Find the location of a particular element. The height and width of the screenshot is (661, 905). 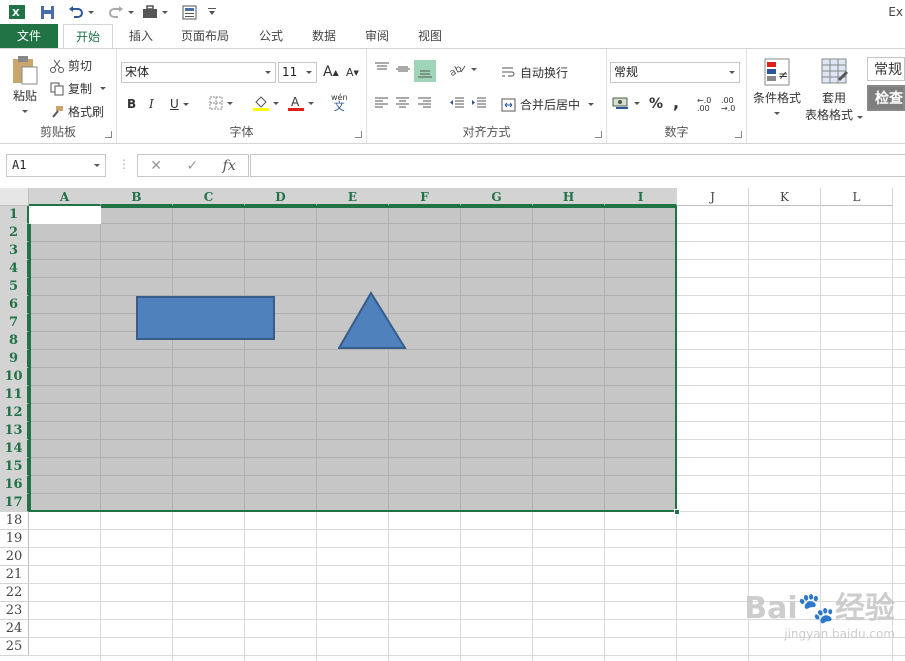

align-middle-button is located at coordinates (403, 69).